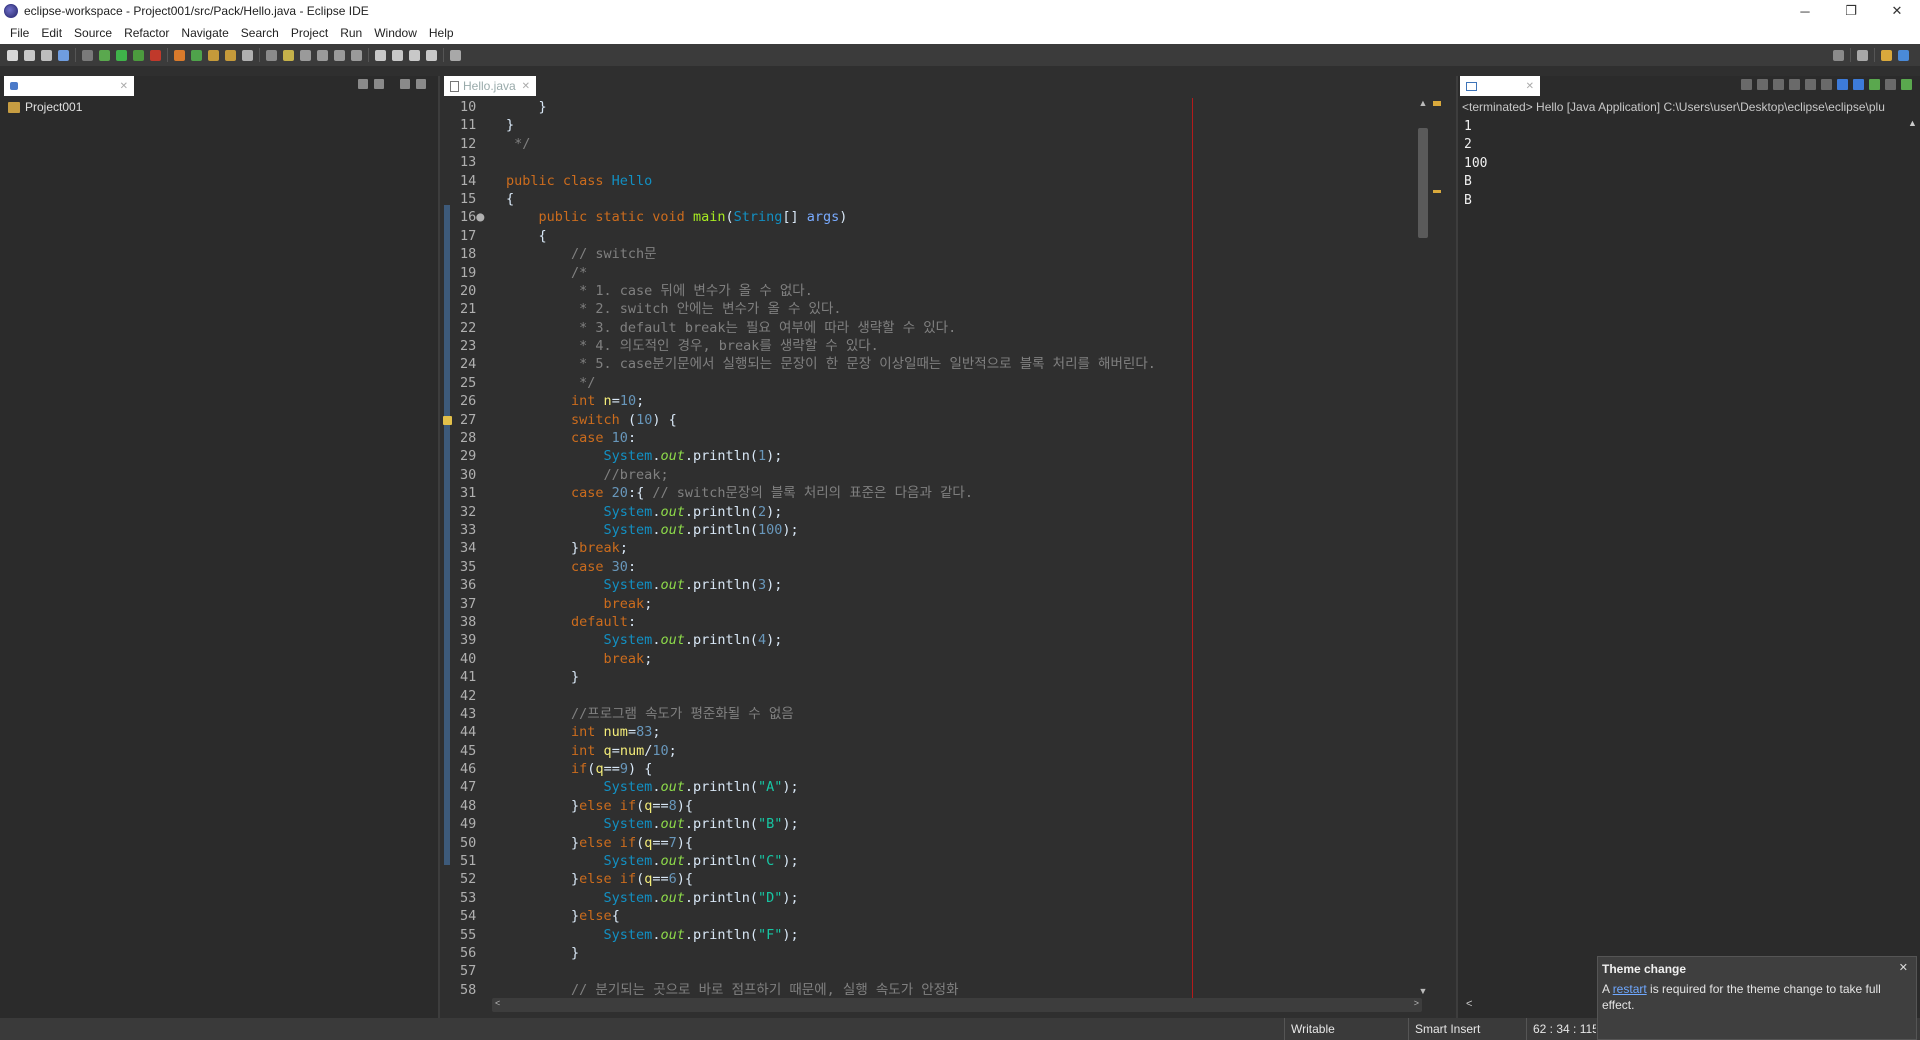 The height and width of the screenshot is (1040, 1920). What do you see at coordinates (431, 55) in the screenshot?
I see `navigate-forward-icon` at bounding box center [431, 55].